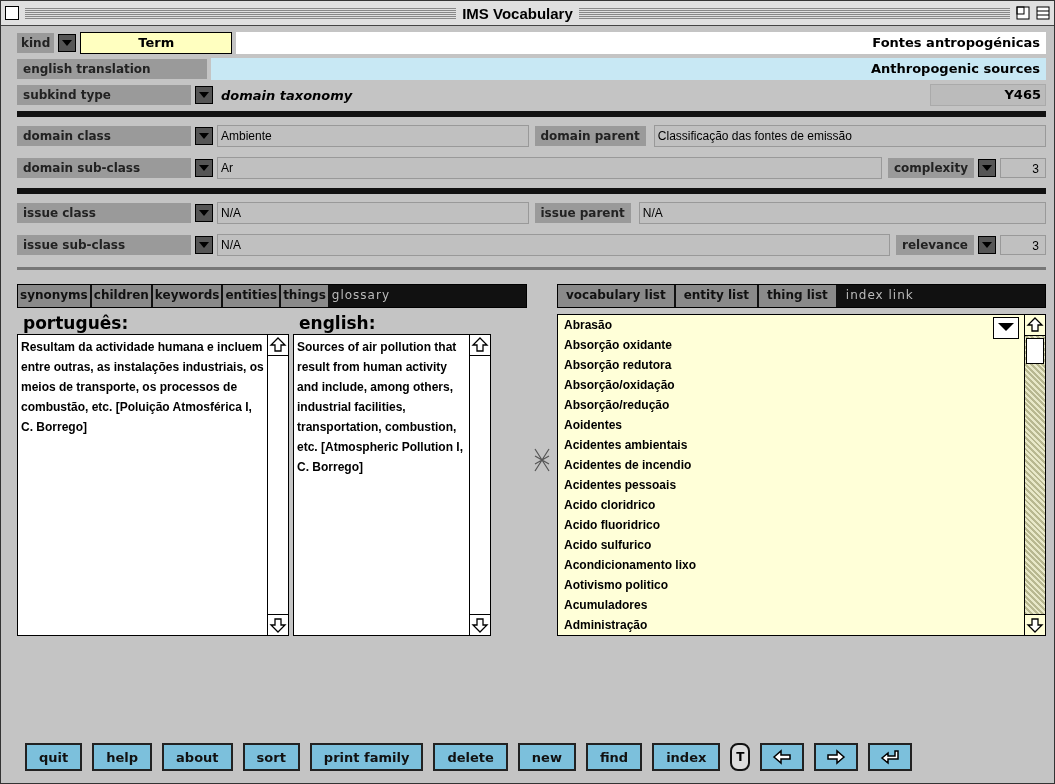  Describe the element at coordinates (112, 69) in the screenshot. I see `field-label: english translation` at that location.